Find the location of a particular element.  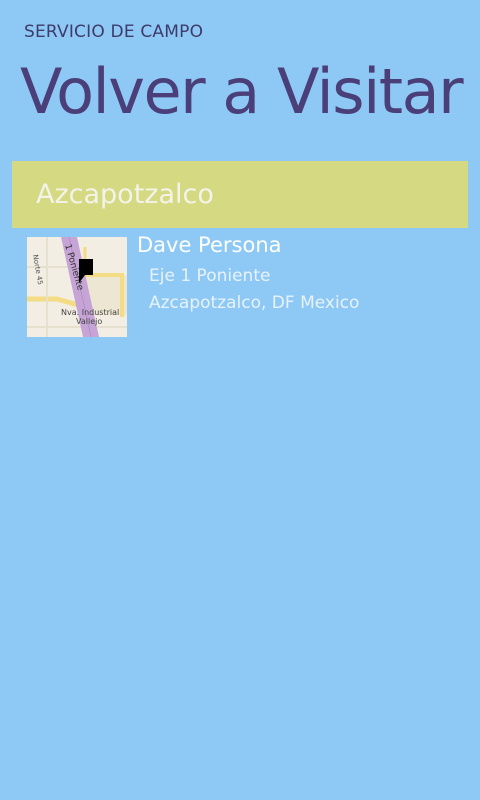

contact-name: Dave Persona is located at coordinates (209, 245).